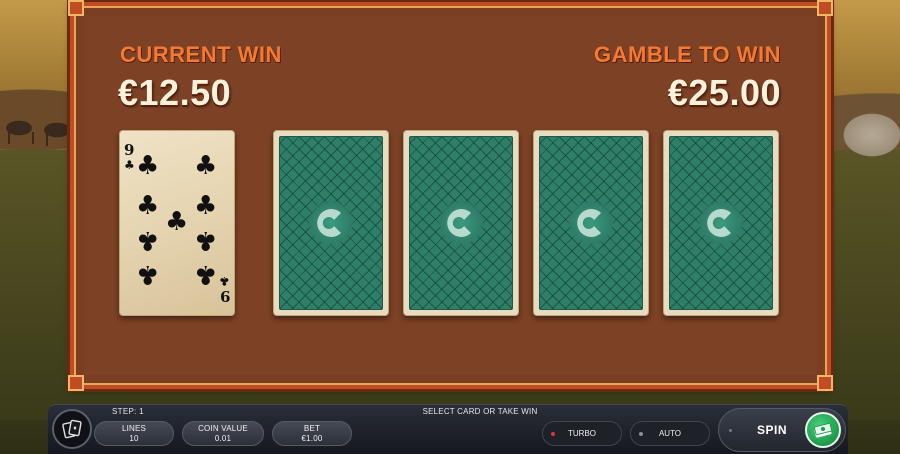 This screenshot has width=900, height=454. What do you see at coordinates (134, 438) in the screenshot?
I see `lines-value: 10` at bounding box center [134, 438].